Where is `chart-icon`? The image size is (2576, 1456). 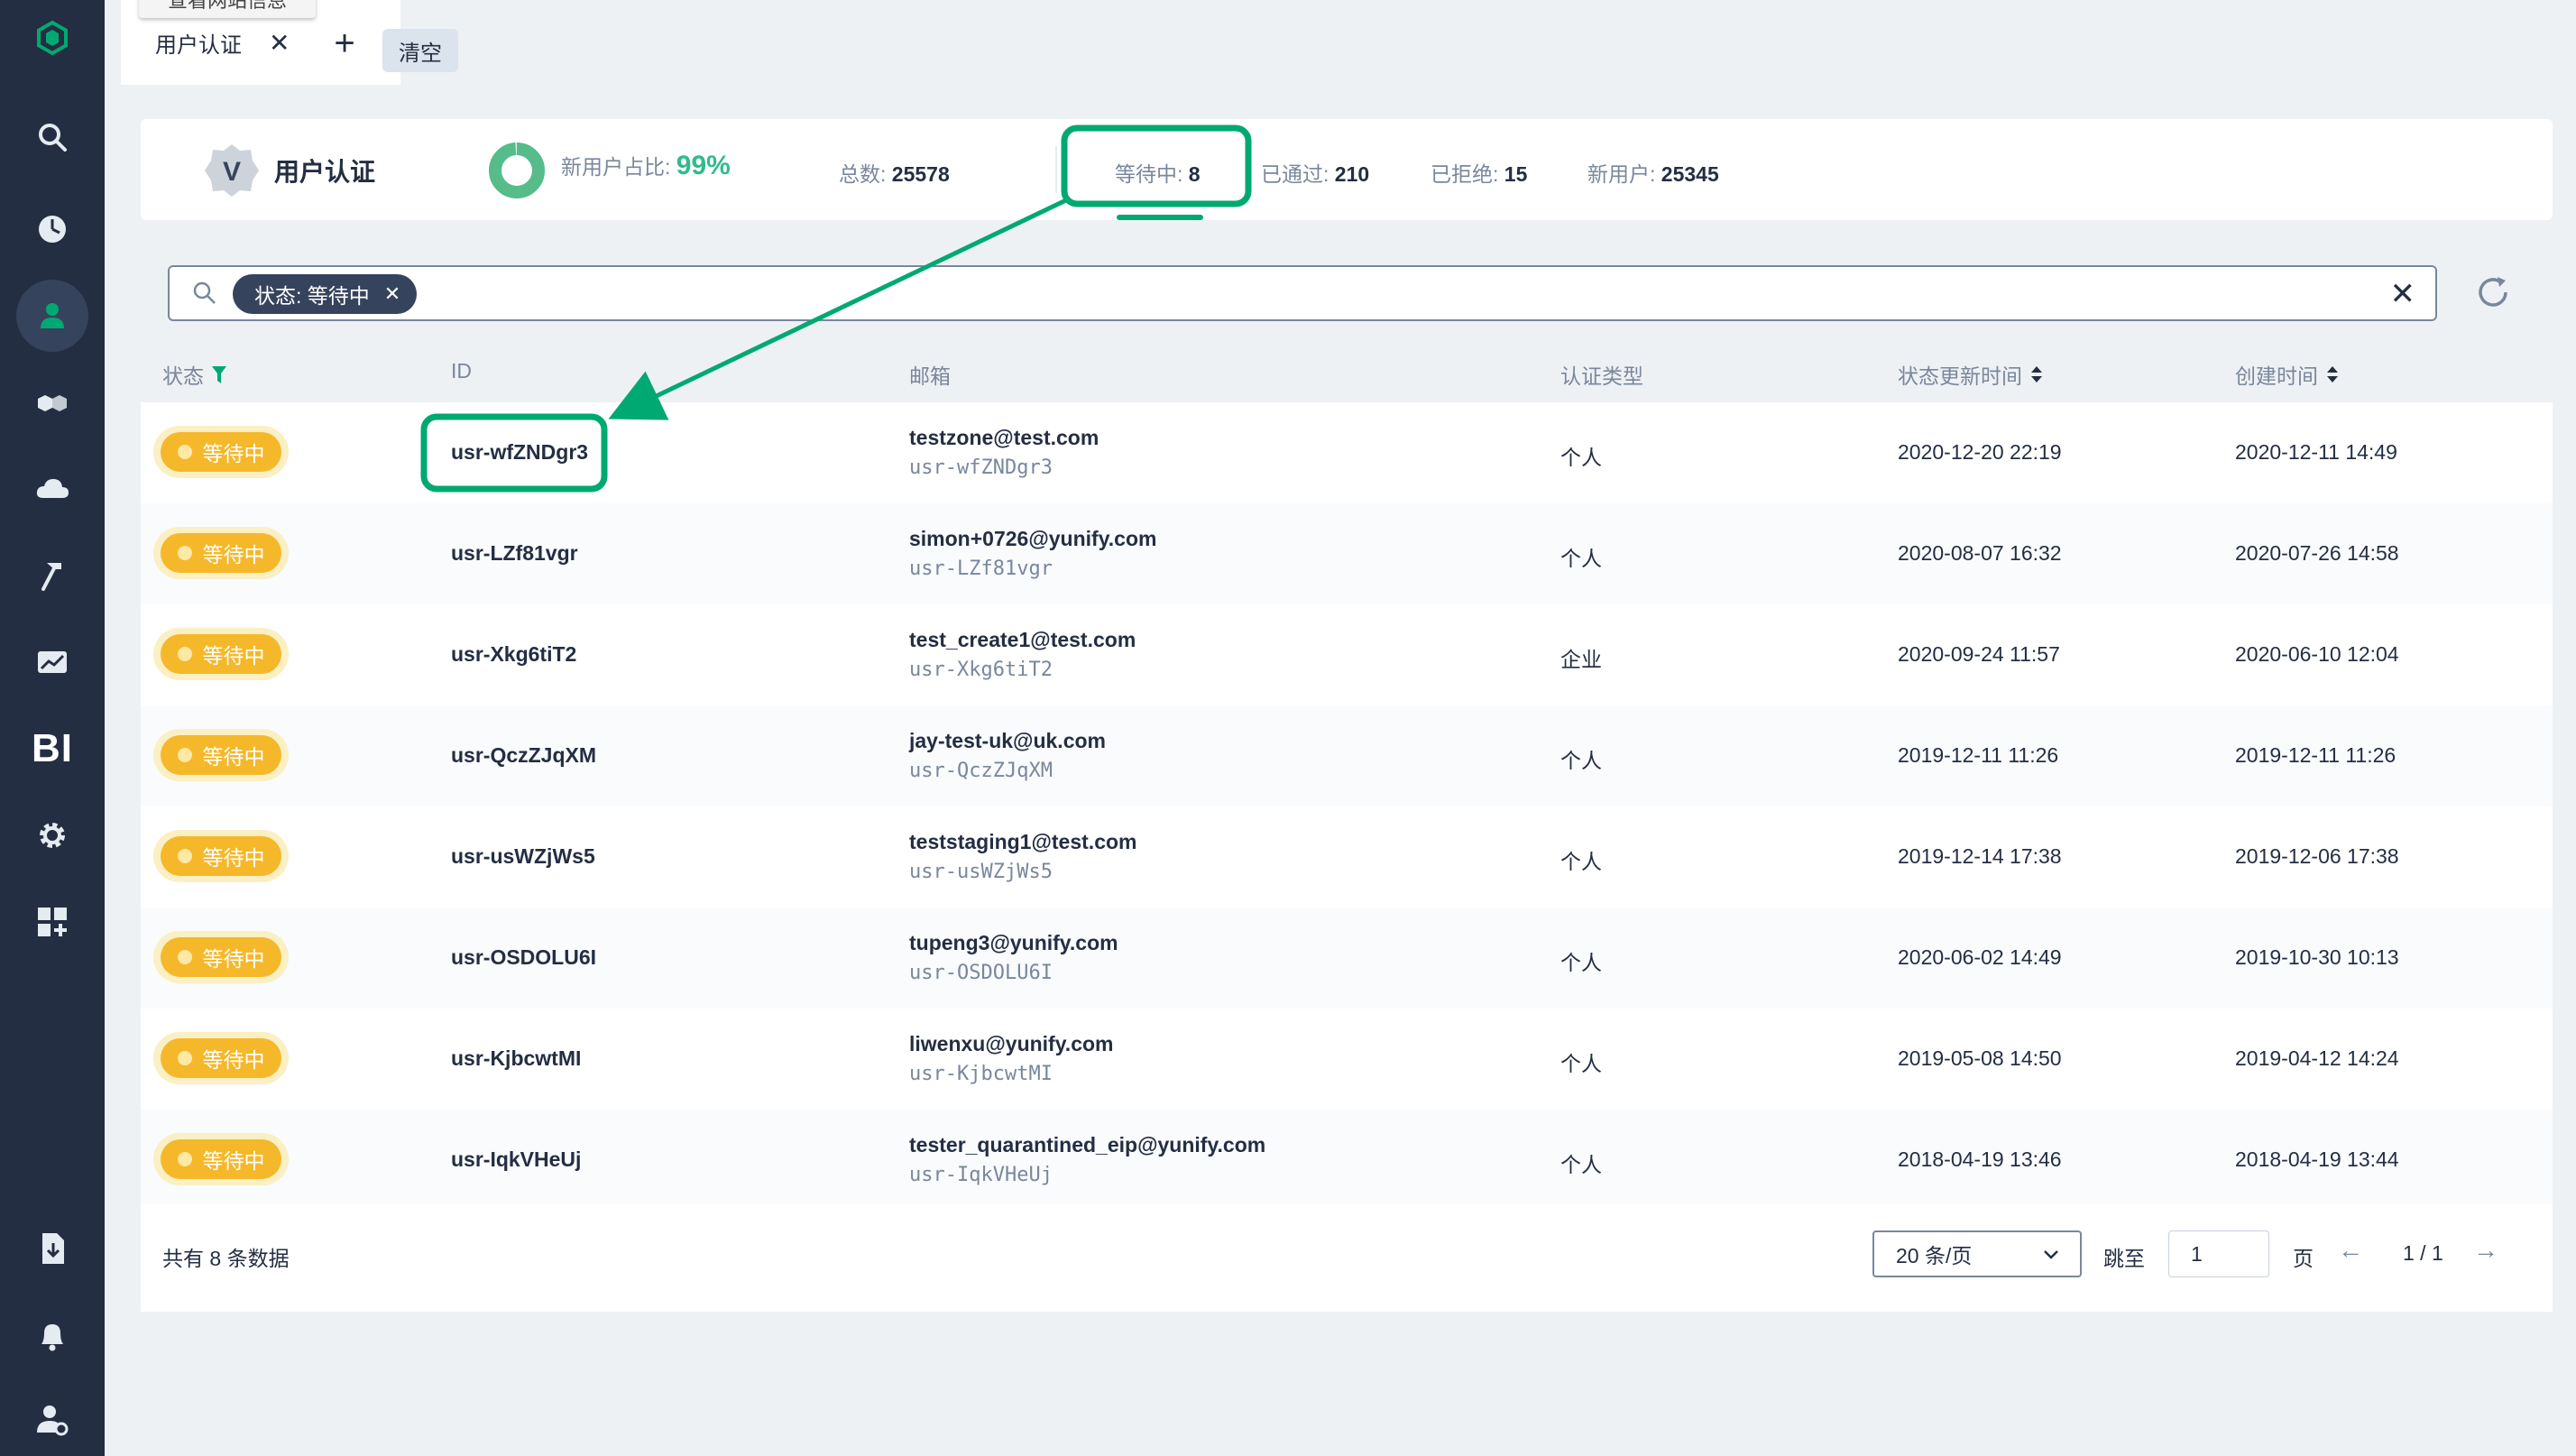 chart-icon is located at coordinates (52, 662).